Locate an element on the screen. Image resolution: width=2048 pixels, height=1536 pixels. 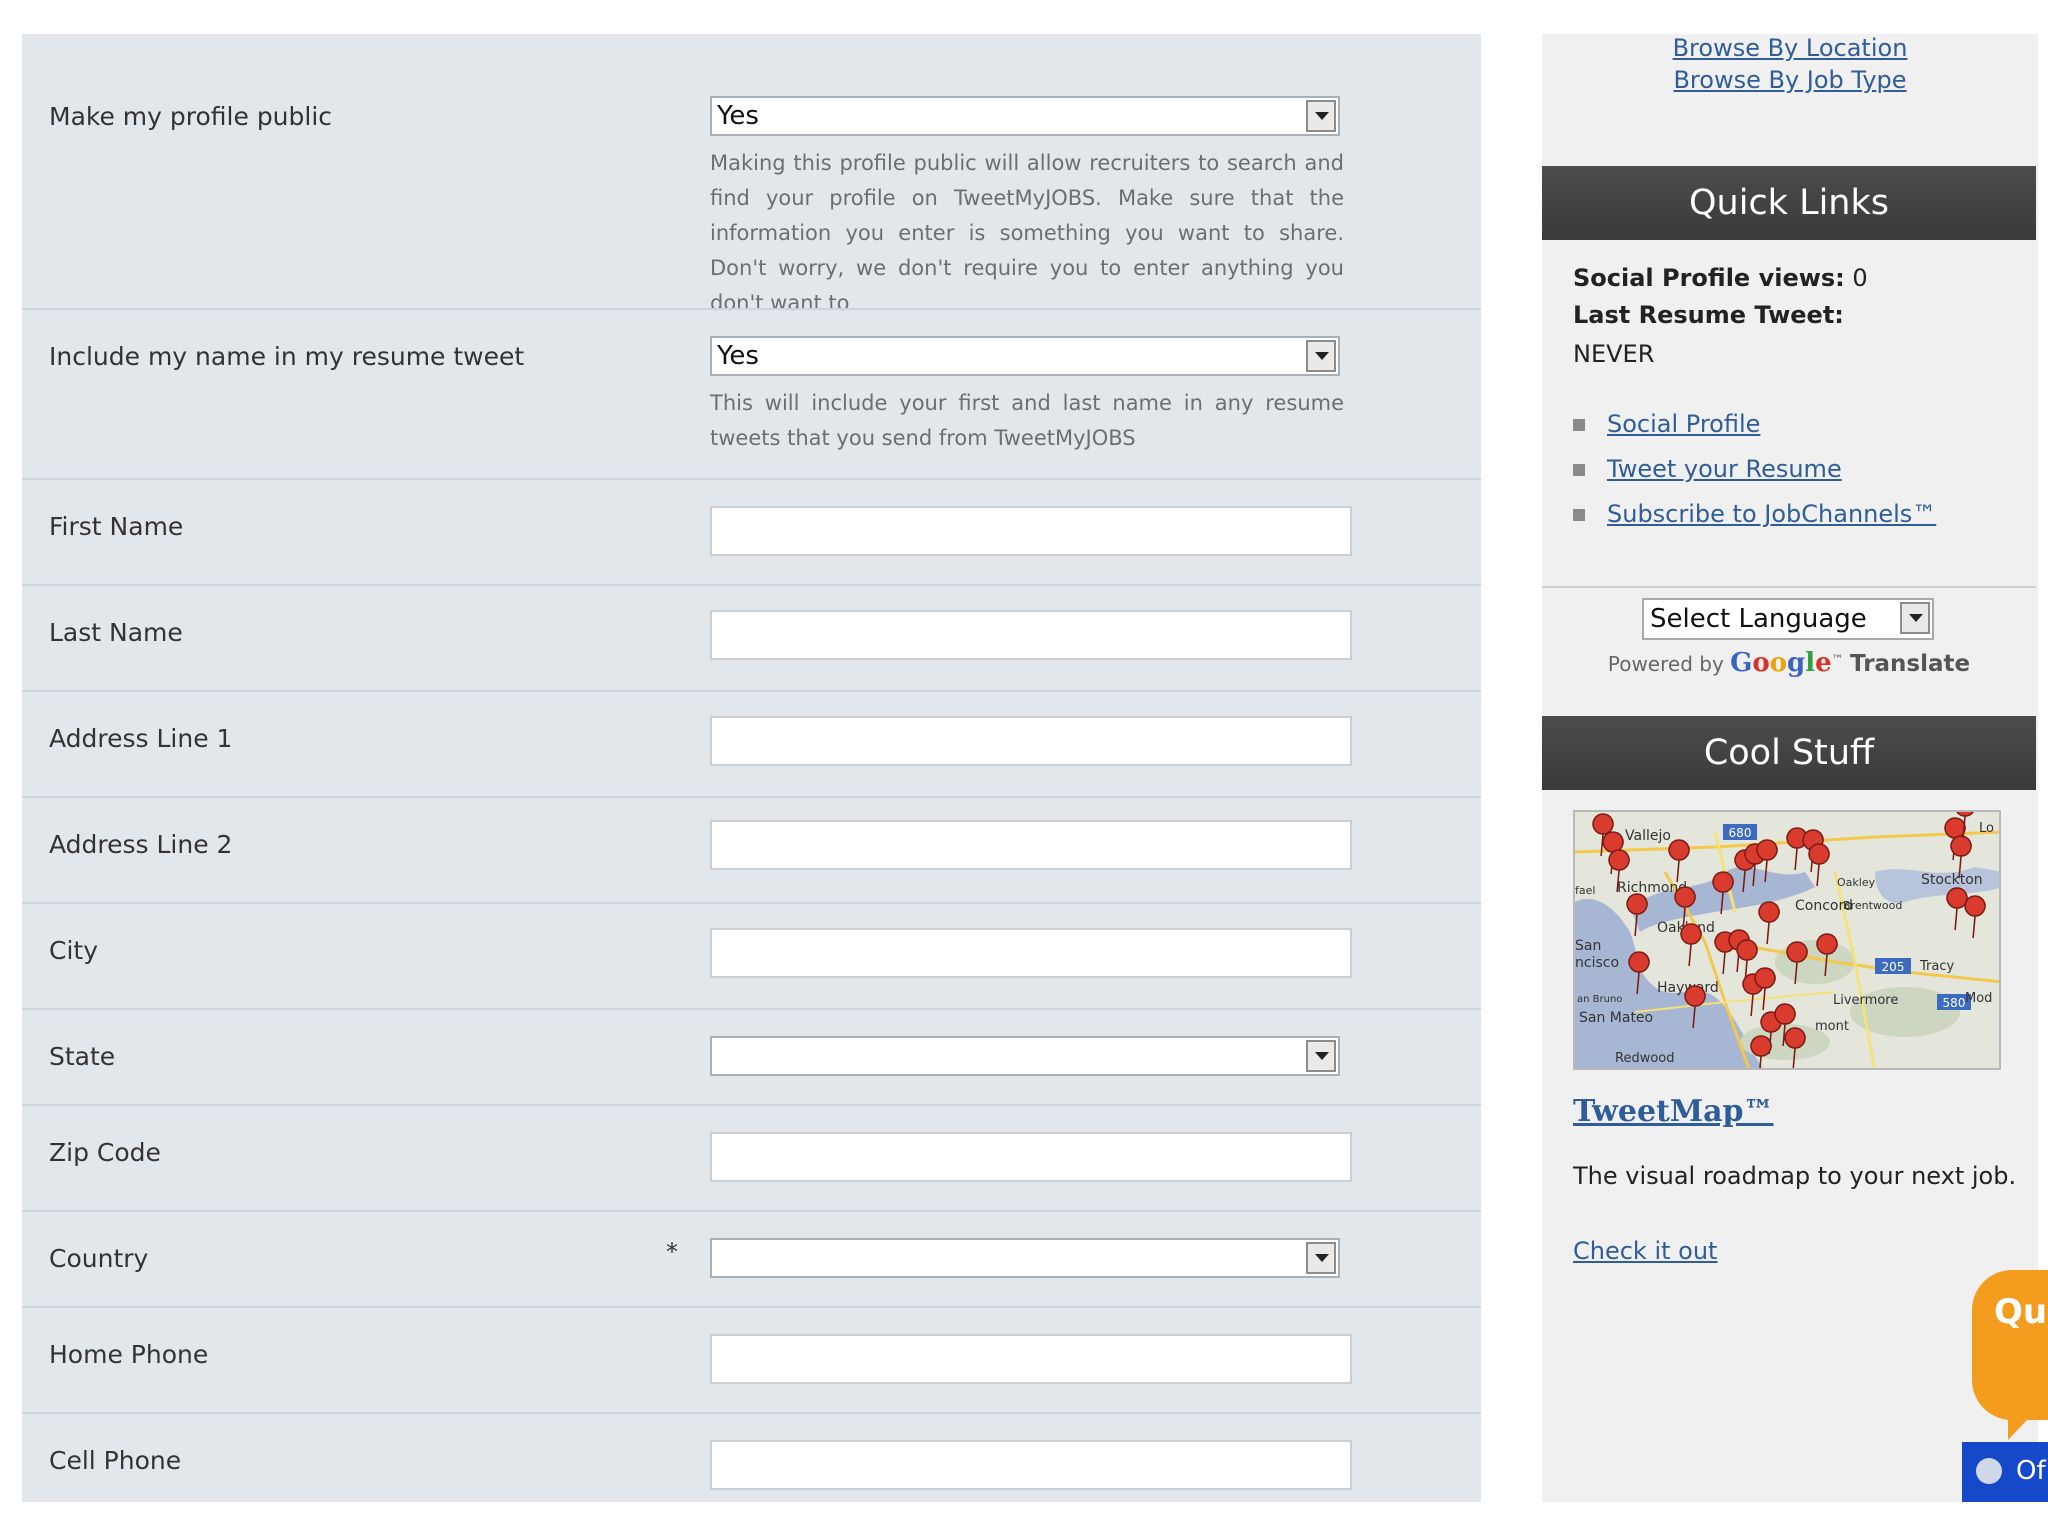
form-row-zip: Zip Code is located at coordinates (751, 1158).